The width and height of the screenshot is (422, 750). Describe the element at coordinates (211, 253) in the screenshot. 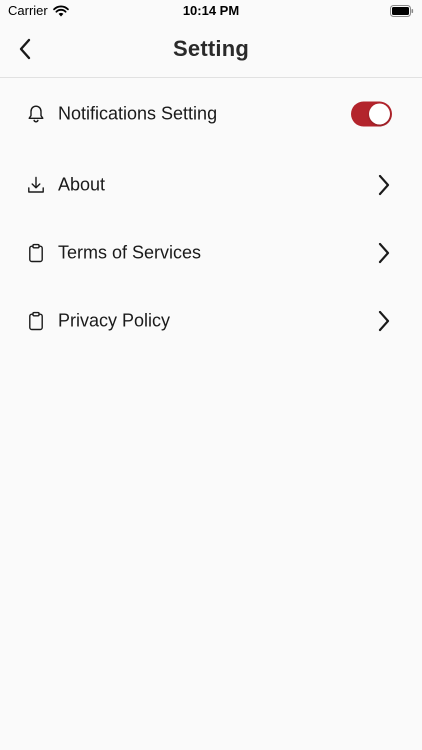

I see `terms-of-services-row: Terms of Services` at that location.